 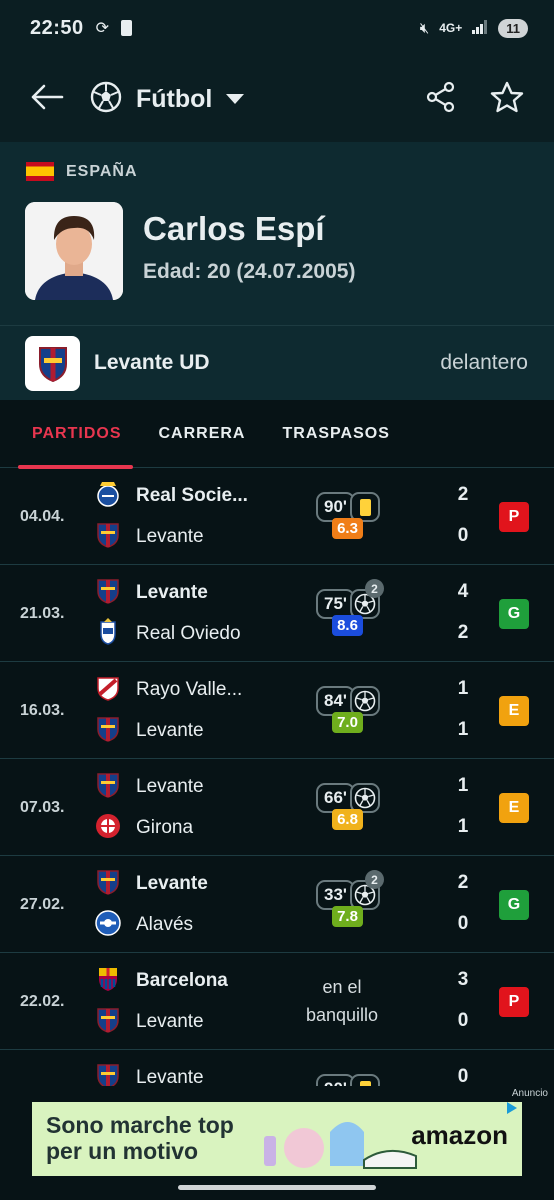 What do you see at coordinates (277, 1001) in the screenshot?
I see `match-row: 22.02. Barcelona Levante en el banquillo 3 0 P` at bounding box center [277, 1001].